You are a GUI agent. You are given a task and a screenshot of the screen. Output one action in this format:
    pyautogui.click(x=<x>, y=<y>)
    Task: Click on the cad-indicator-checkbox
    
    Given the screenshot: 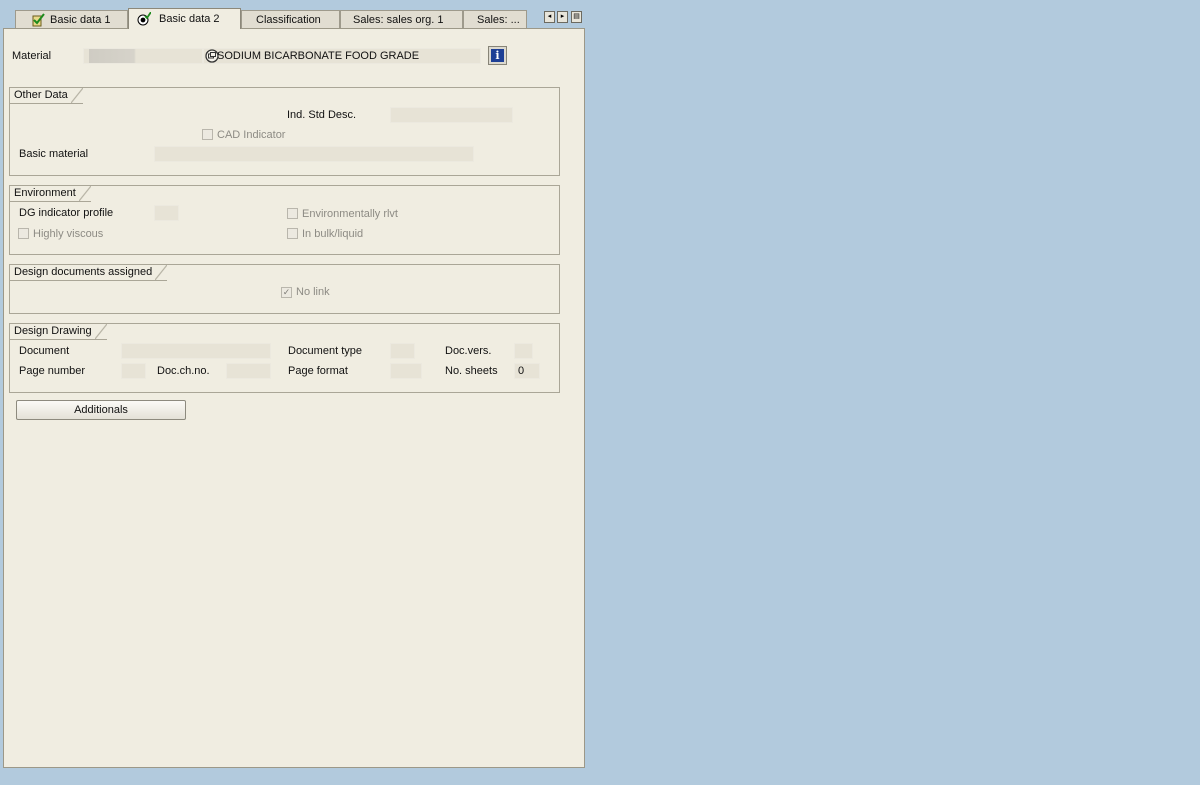 What is the action you would take?
    pyautogui.click(x=207, y=134)
    